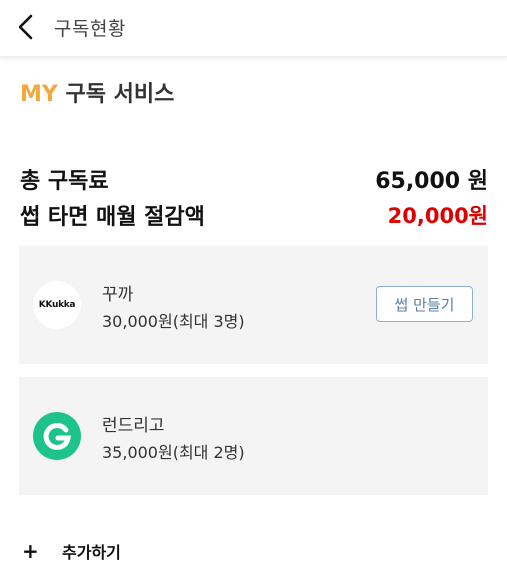 Image resolution: width=507 pixels, height=575 pixels. I want to click on section-title: MY 구독 서비스, so click(97, 92).